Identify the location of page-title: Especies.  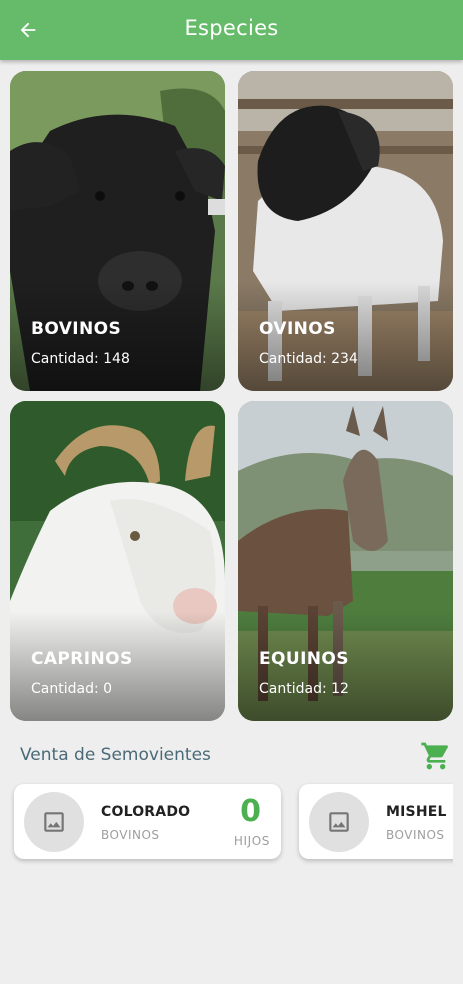
(231, 28).